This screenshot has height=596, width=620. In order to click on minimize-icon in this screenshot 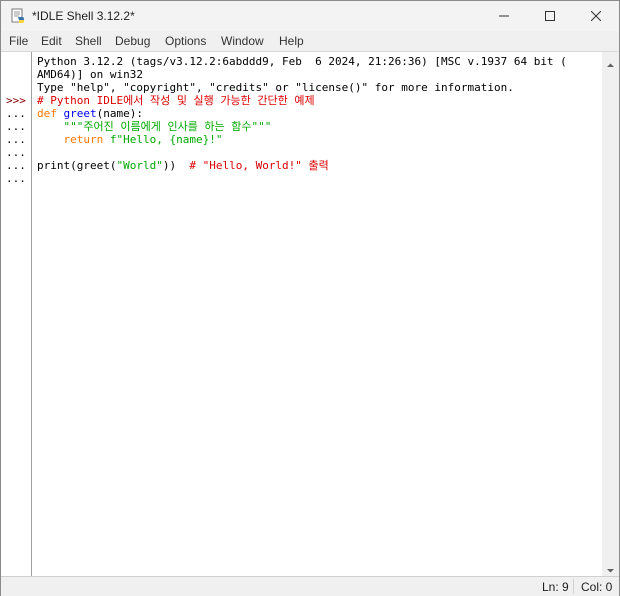, I will do `click(504, 16)`.